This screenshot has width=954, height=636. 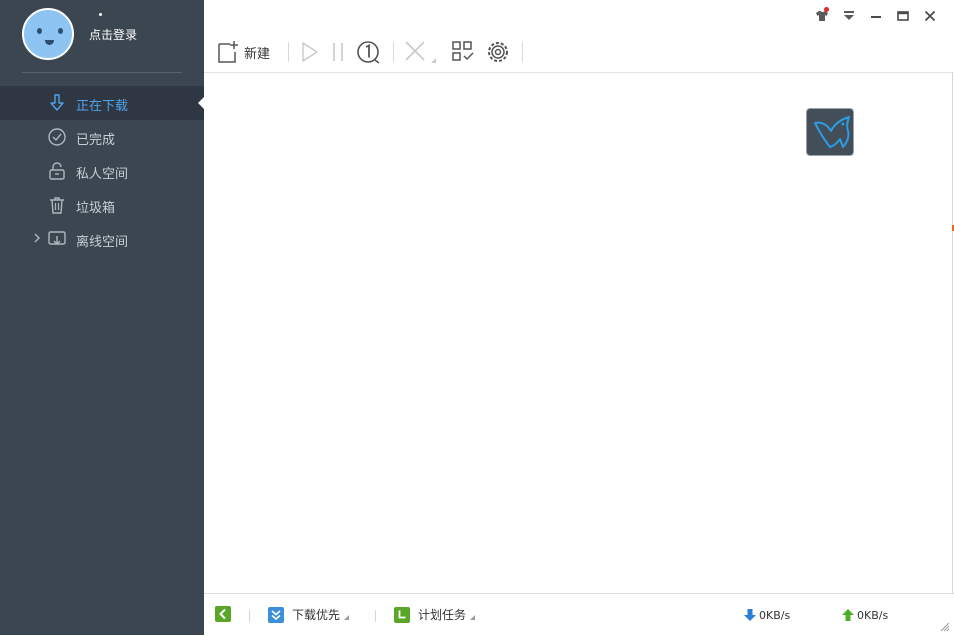 What do you see at coordinates (37, 238) in the screenshot?
I see `chevron-right-icon` at bounding box center [37, 238].